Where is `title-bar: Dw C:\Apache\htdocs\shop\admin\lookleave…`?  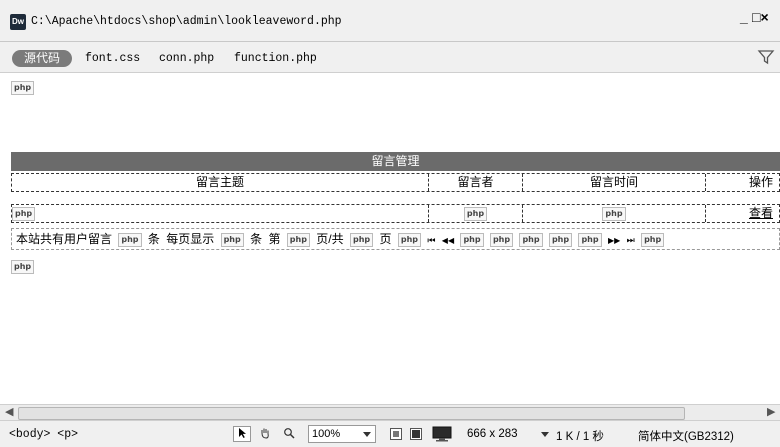 title-bar: Dw C:\Apache\htdocs\shop\admin\lookleave… is located at coordinates (390, 21).